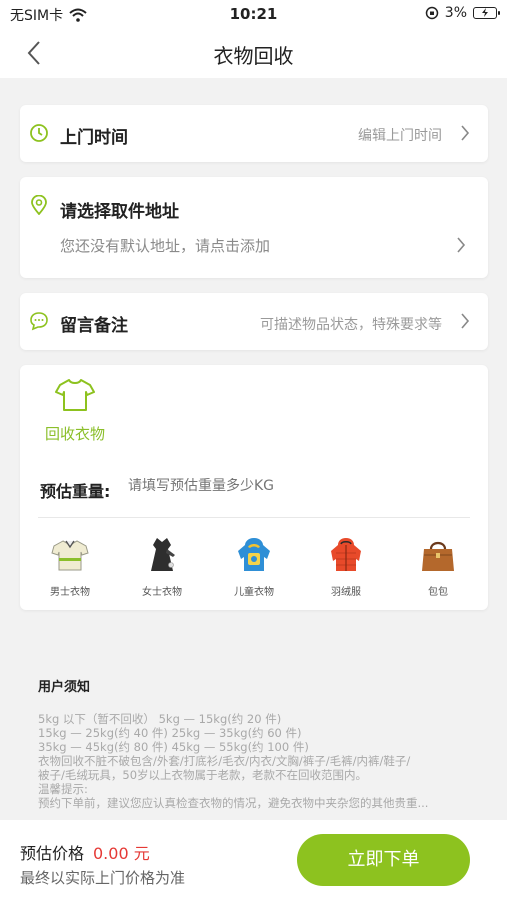  What do you see at coordinates (351, 325) in the screenshot?
I see `remark-hint: 可描述物品状态，特殊要求等` at bounding box center [351, 325].